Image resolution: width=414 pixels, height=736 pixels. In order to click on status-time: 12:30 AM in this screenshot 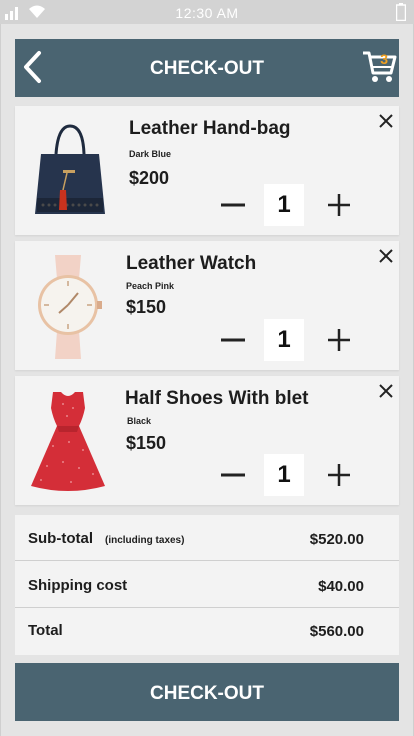, I will do `click(207, 13)`.